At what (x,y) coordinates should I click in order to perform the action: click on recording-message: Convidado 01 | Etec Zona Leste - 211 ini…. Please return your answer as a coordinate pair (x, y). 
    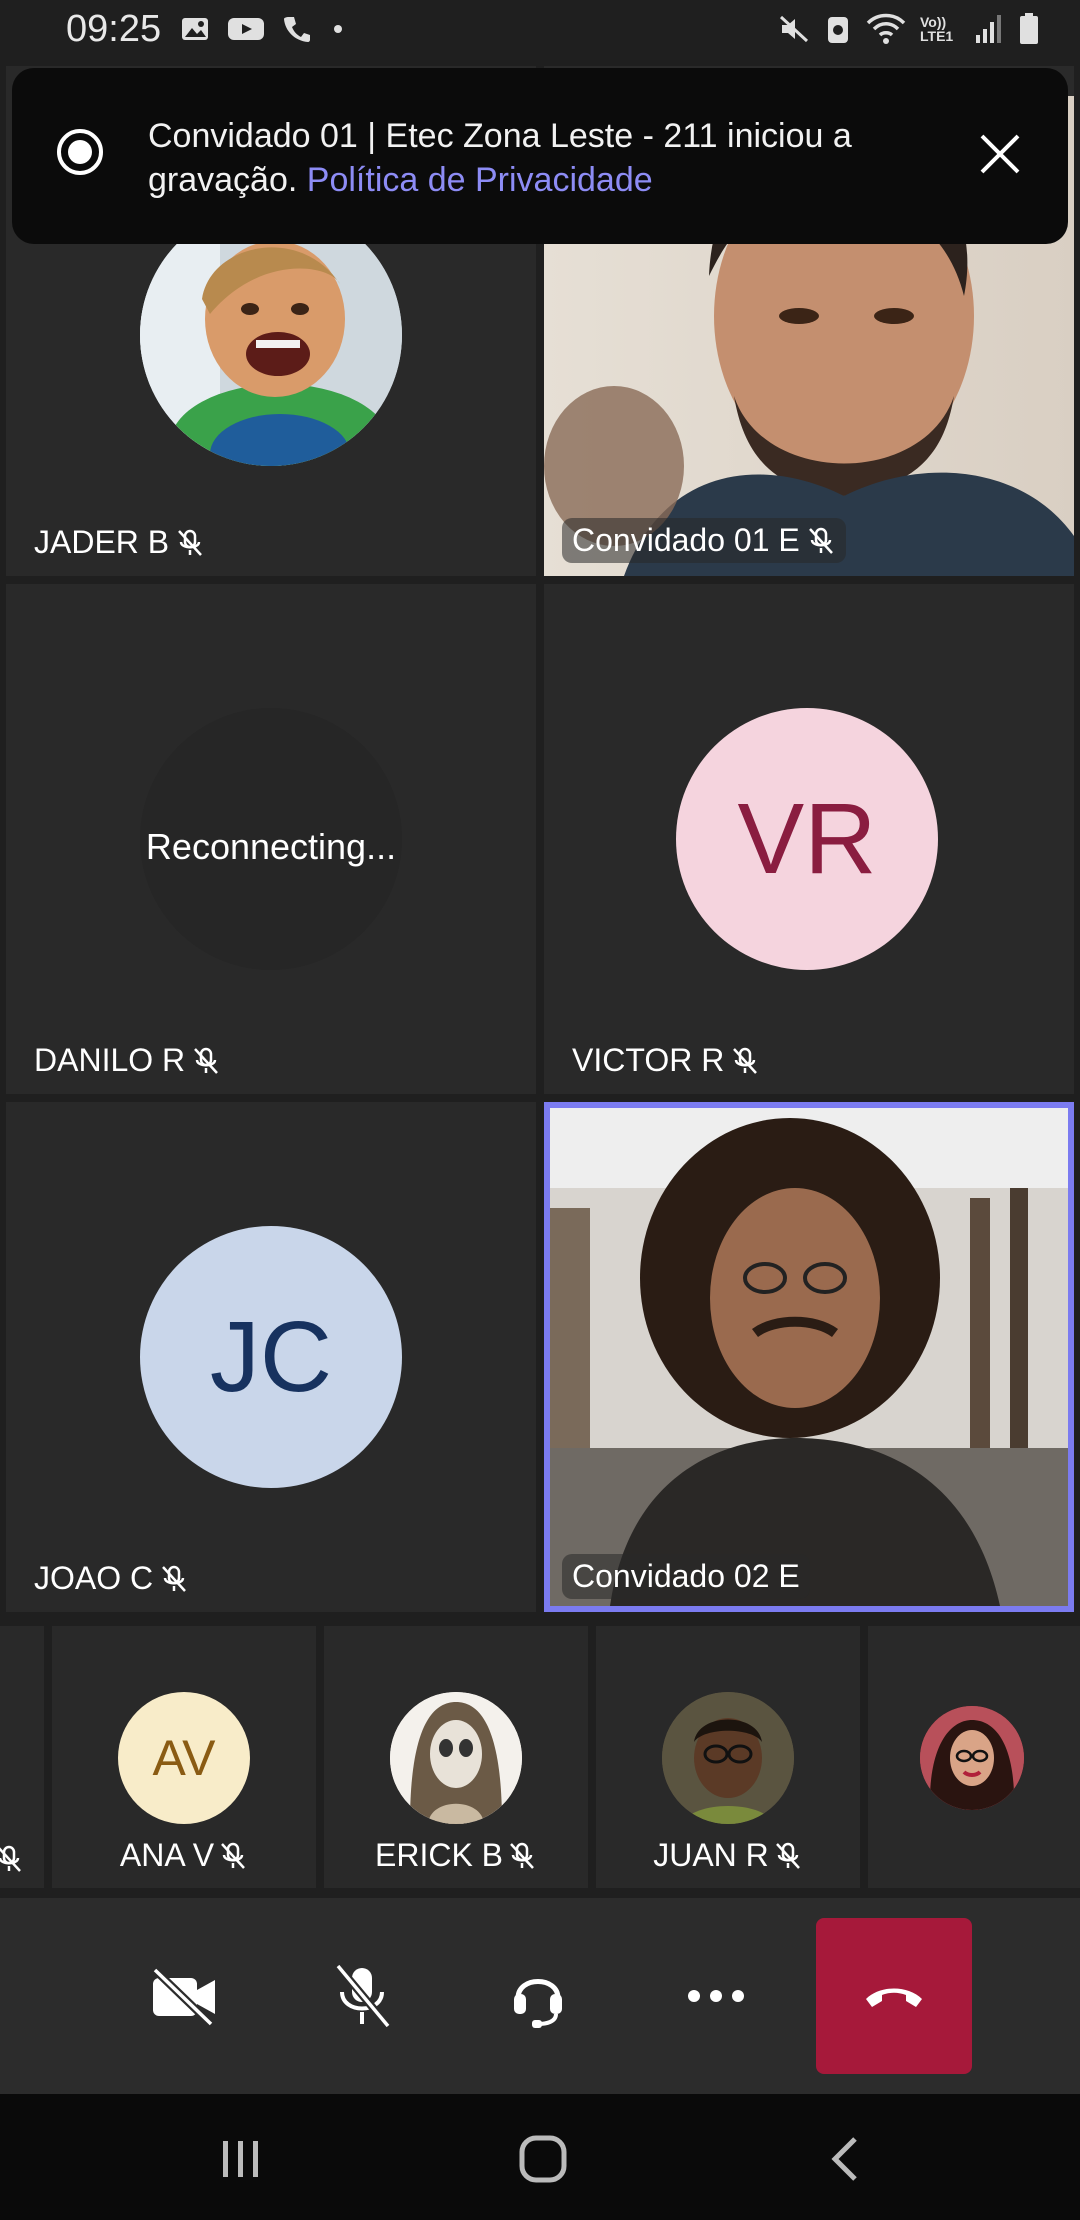
    Looking at the image, I should click on (528, 158).